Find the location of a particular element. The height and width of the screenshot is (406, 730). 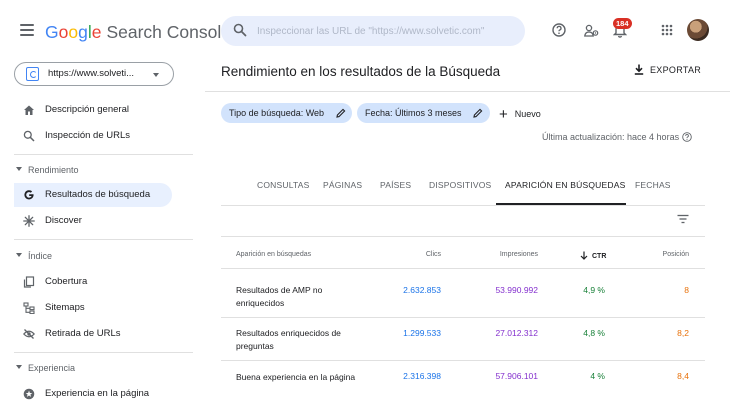

chevron-down-icon is located at coordinates (156, 75).